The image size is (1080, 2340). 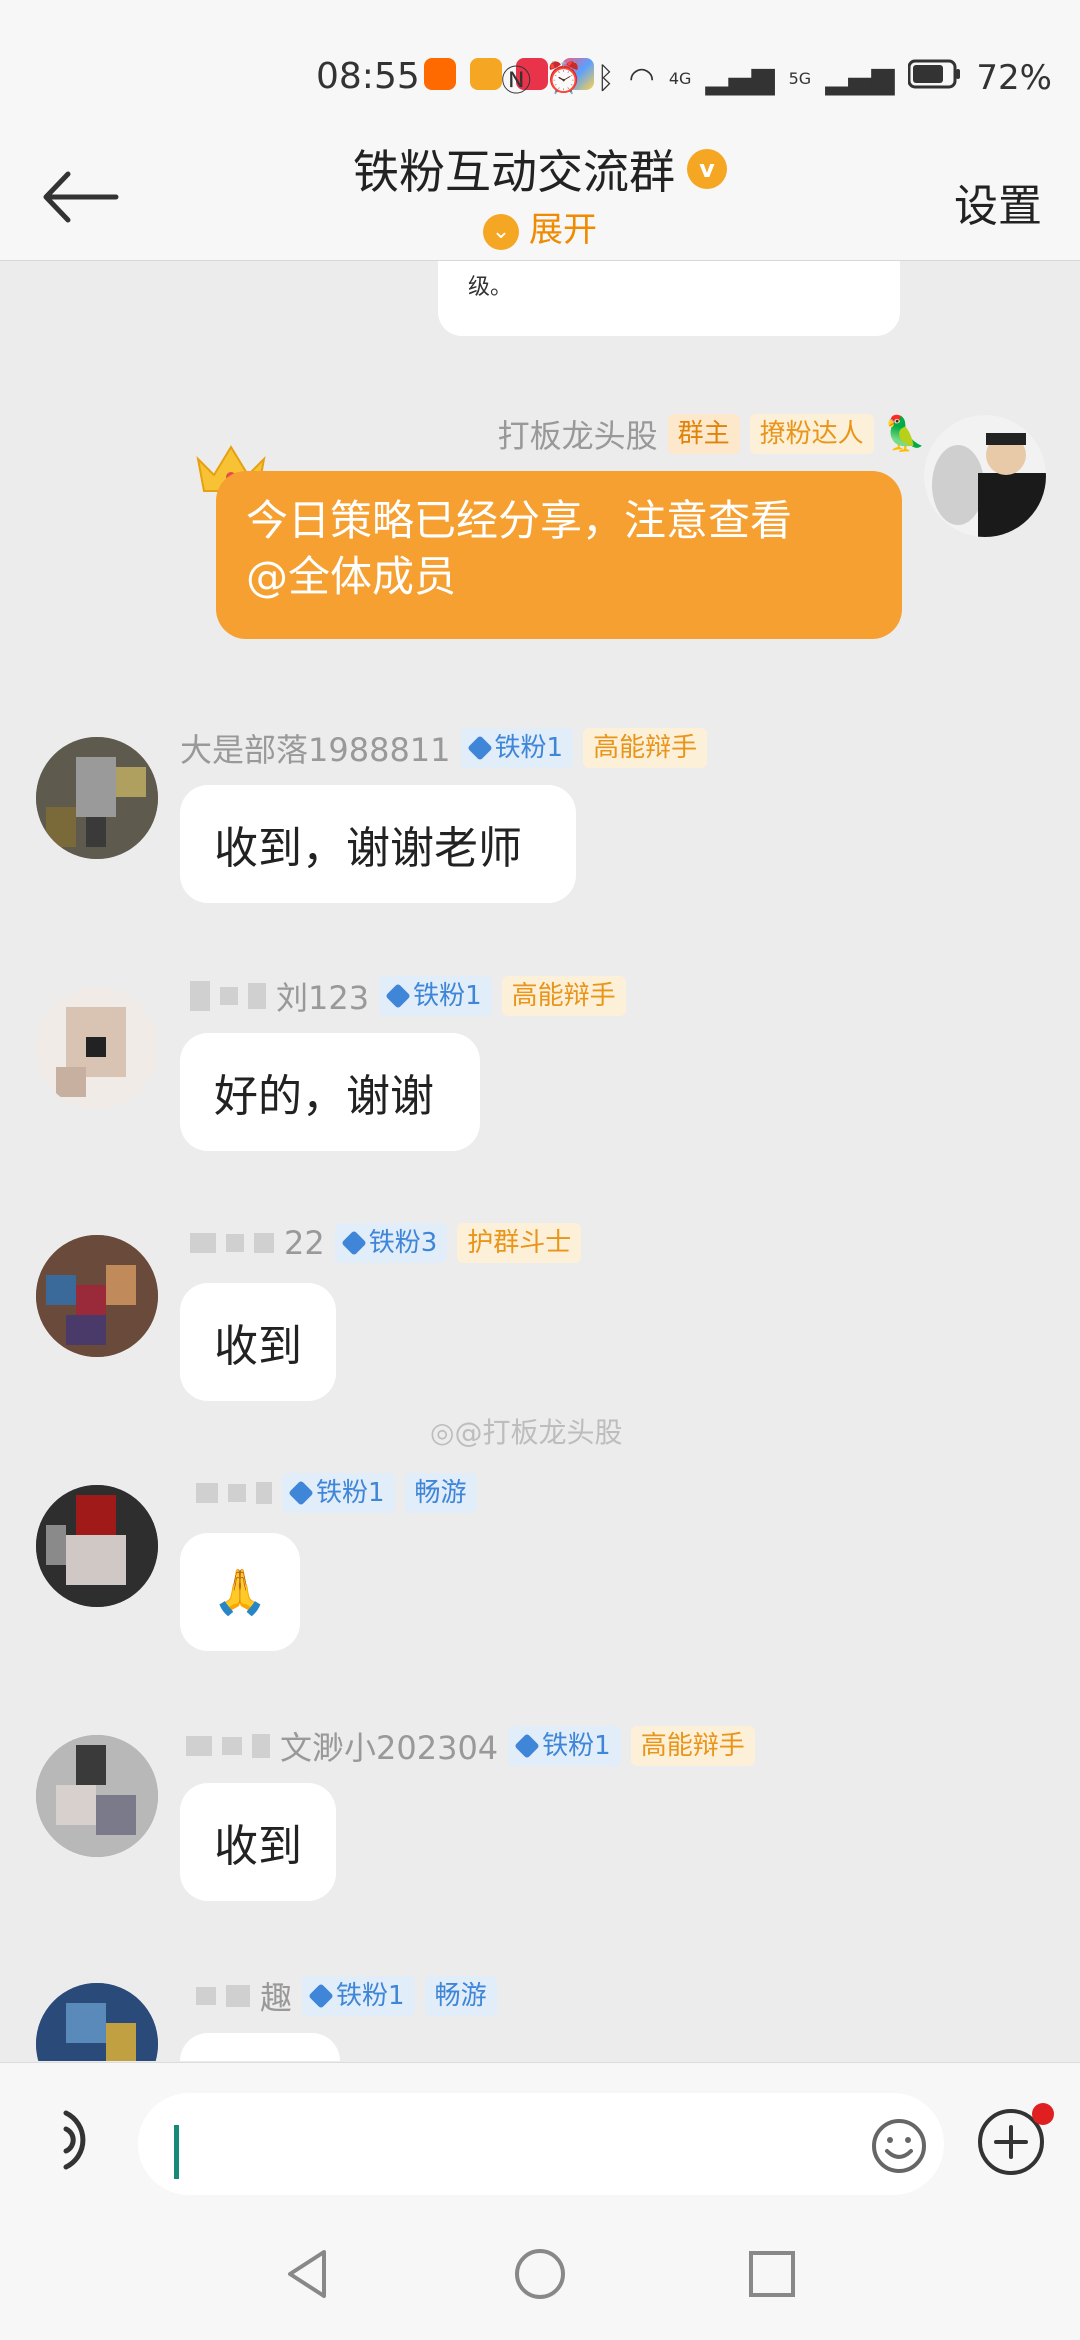 What do you see at coordinates (519, 520) in the screenshot?
I see `message-text-line: 今日策略已经分享，注意查看` at bounding box center [519, 520].